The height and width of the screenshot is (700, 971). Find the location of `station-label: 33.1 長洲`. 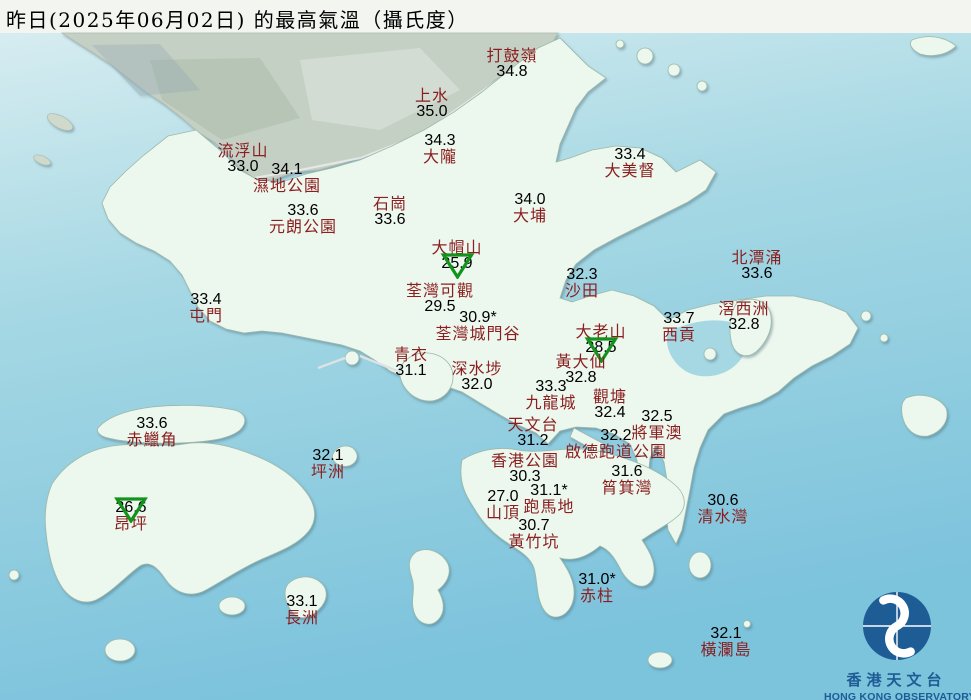

station-label: 33.1 長洲 is located at coordinates (302, 610).